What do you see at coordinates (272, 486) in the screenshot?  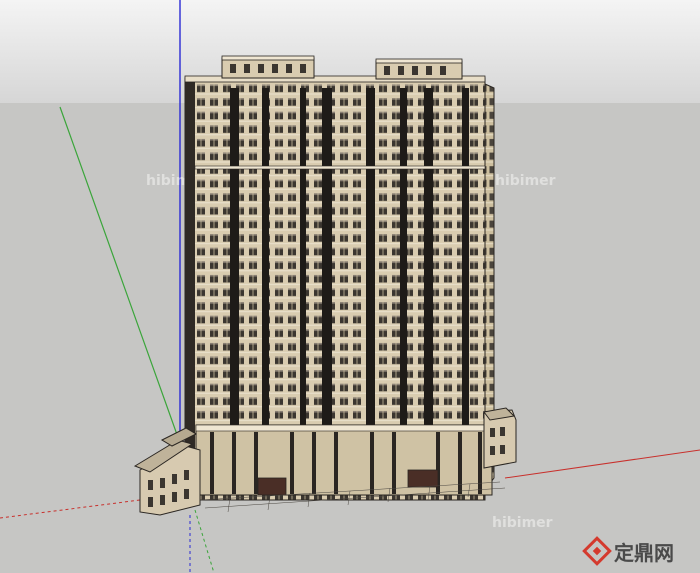 I see `entrance-door-left` at bounding box center [272, 486].